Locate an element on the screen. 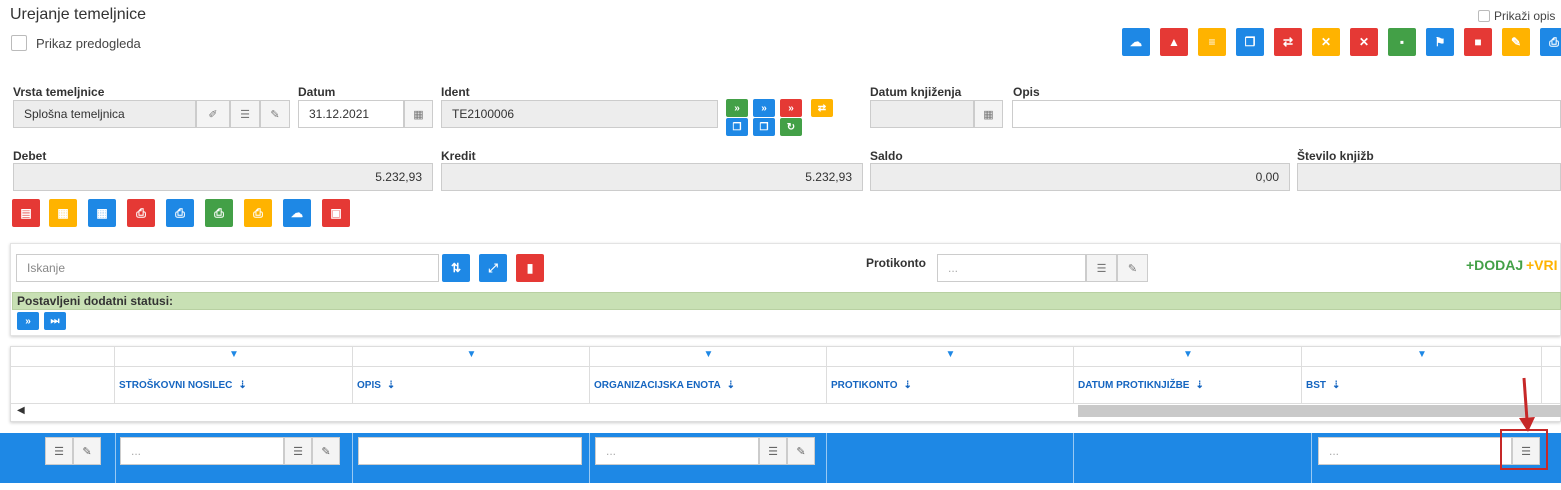 The width and height of the screenshot is (1561, 490). refresh-icon: ↻ is located at coordinates (791, 127).